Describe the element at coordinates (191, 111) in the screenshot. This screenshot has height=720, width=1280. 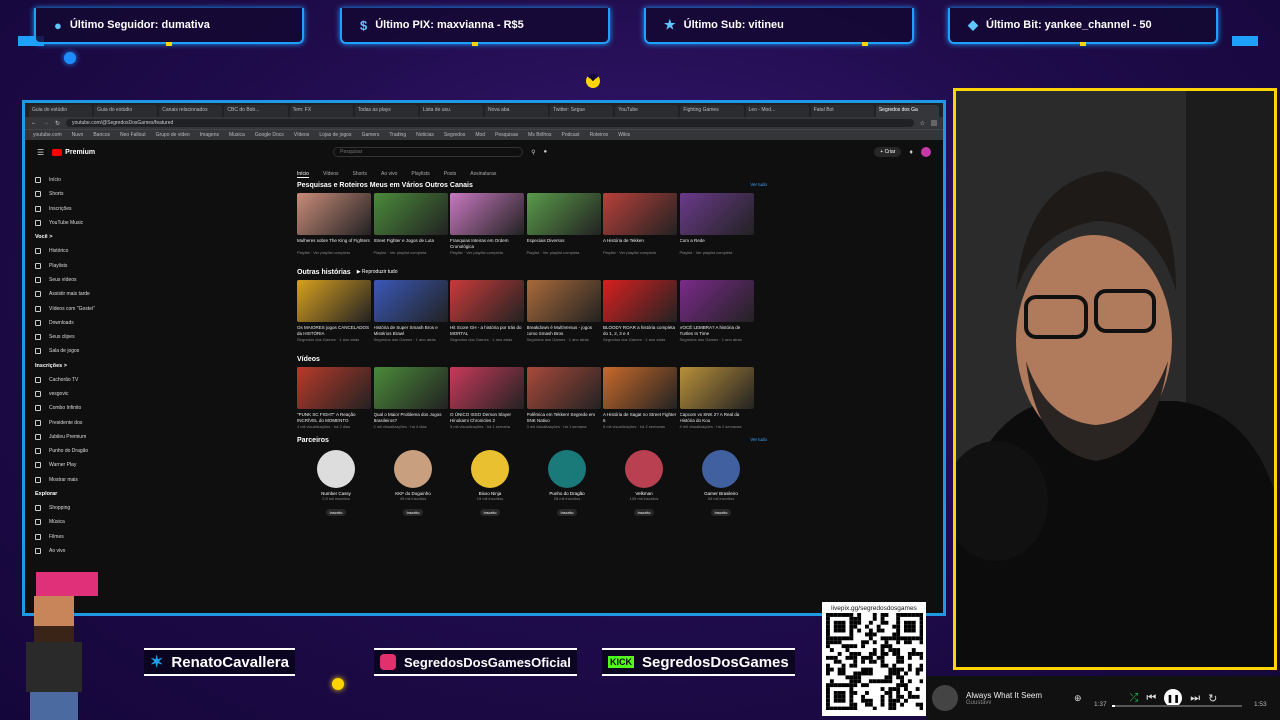
I see `browser-tab: Canais relacionados` at that location.